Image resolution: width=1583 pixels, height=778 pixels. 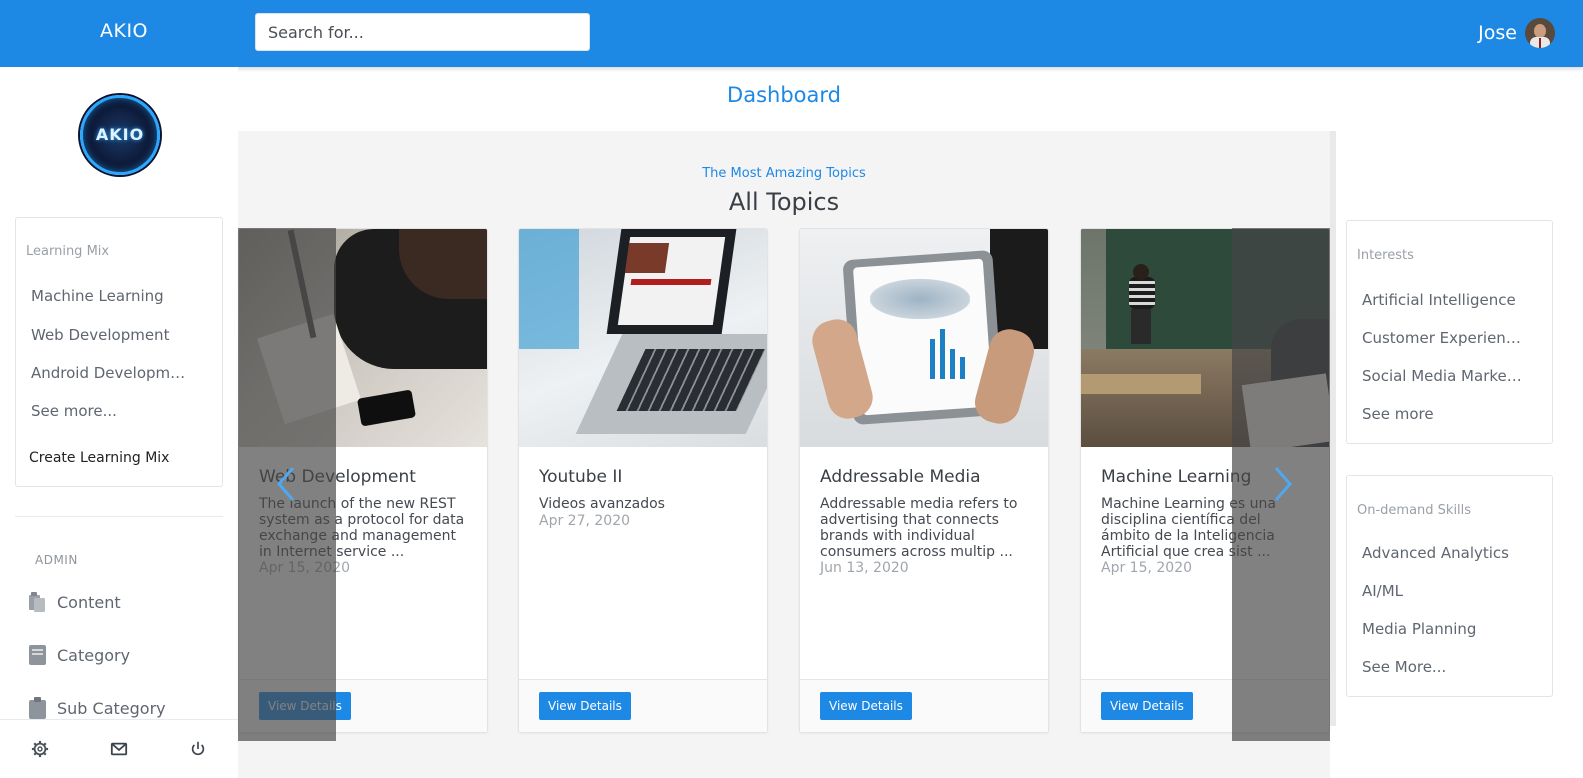 What do you see at coordinates (111, 335) in the screenshot?
I see `learning-mix-item: Web Development` at bounding box center [111, 335].